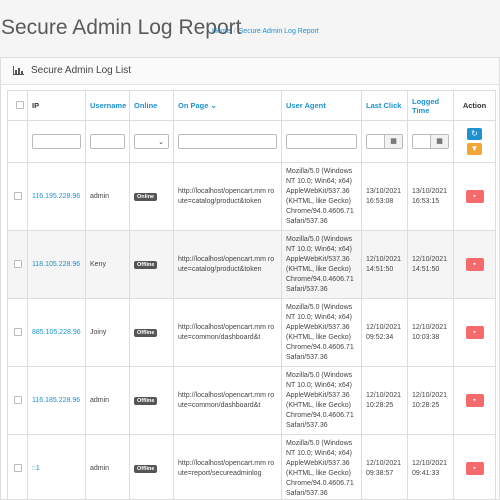  I want to click on column-header-last-click: Last Click, so click(384, 105).